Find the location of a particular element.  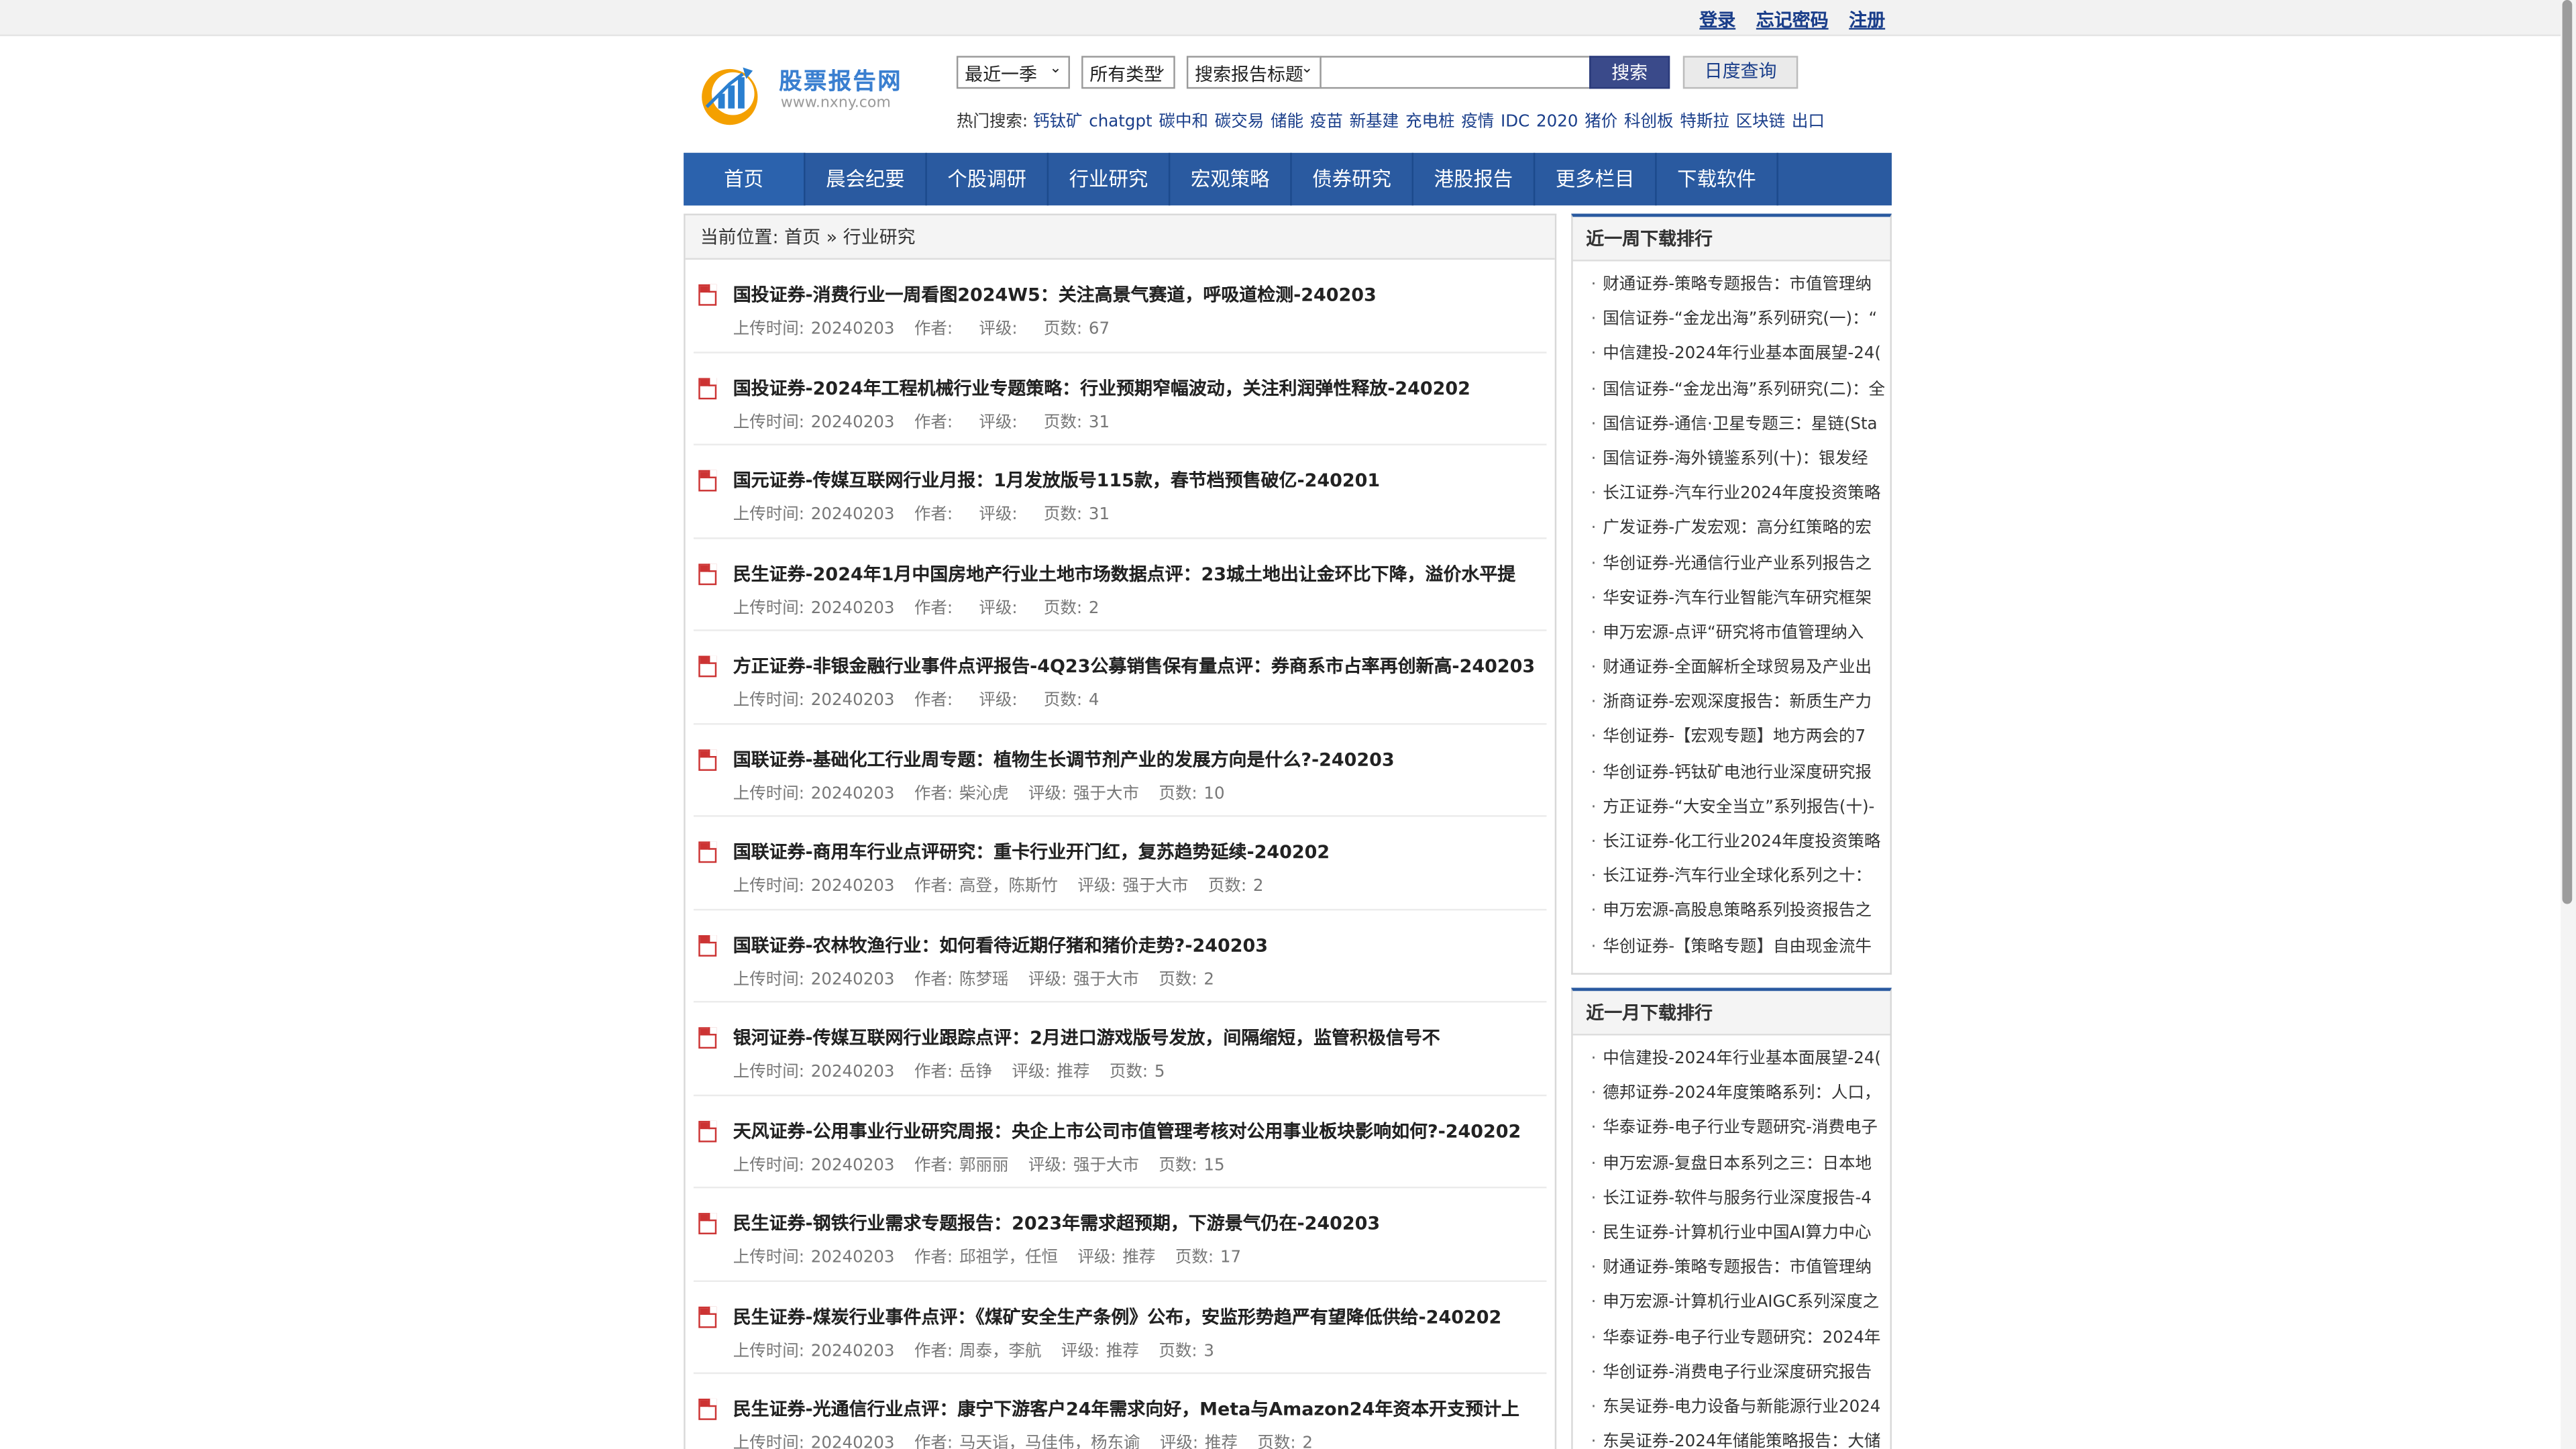

nav-item: 首页 is located at coordinates (745, 179).